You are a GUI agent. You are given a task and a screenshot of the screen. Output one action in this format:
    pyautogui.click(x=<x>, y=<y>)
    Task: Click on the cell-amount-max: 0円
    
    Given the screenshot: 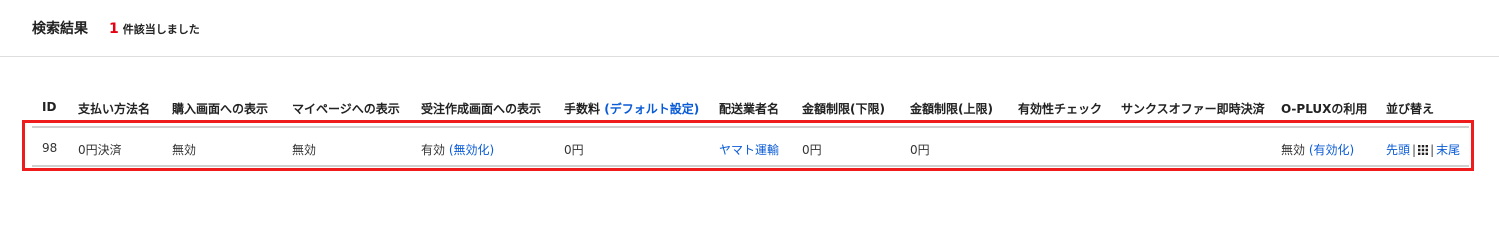 What is the action you would take?
    pyautogui.click(x=920, y=150)
    